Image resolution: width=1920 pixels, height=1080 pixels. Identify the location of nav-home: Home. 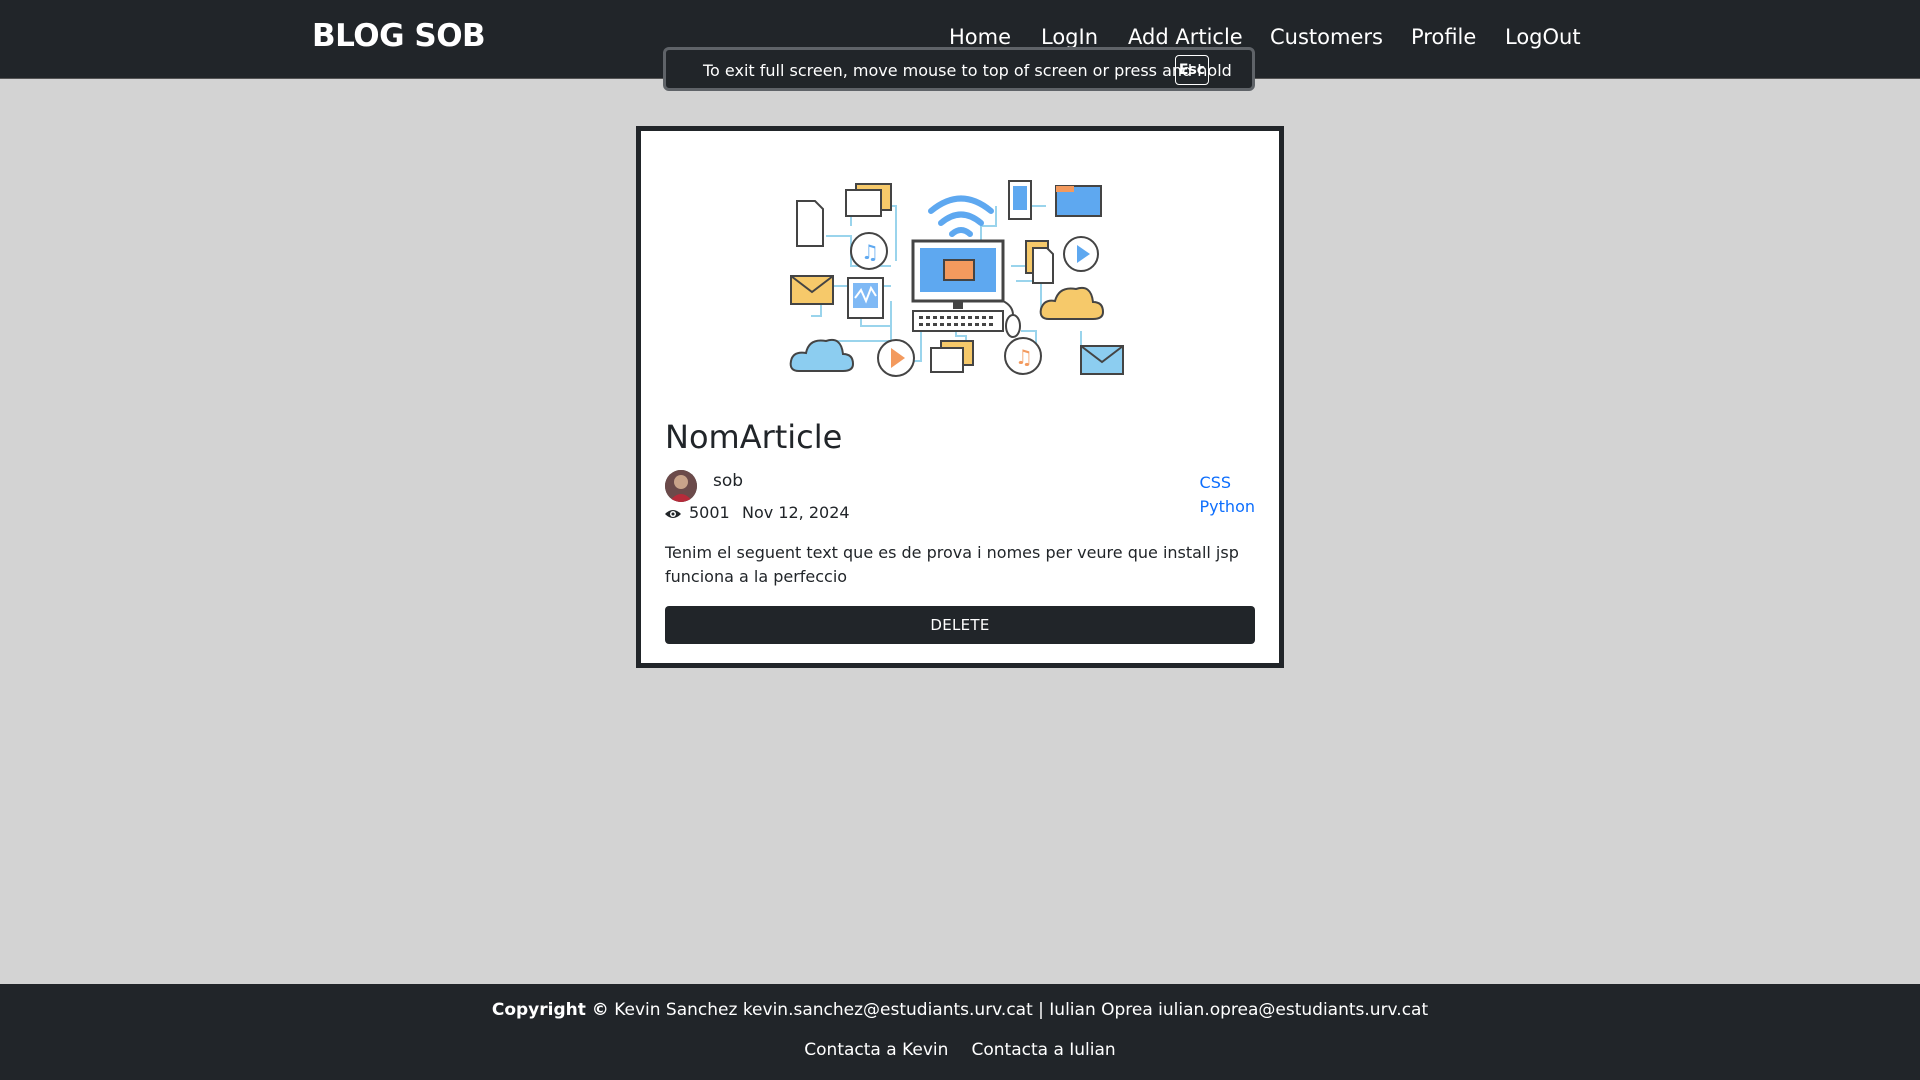
(980, 37).